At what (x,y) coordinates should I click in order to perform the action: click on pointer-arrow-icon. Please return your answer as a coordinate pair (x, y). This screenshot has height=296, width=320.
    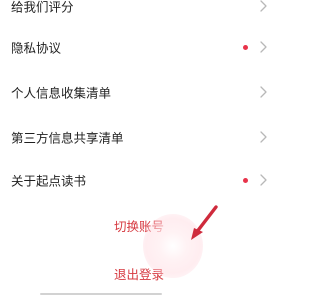
    Looking at the image, I should click on (204, 222).